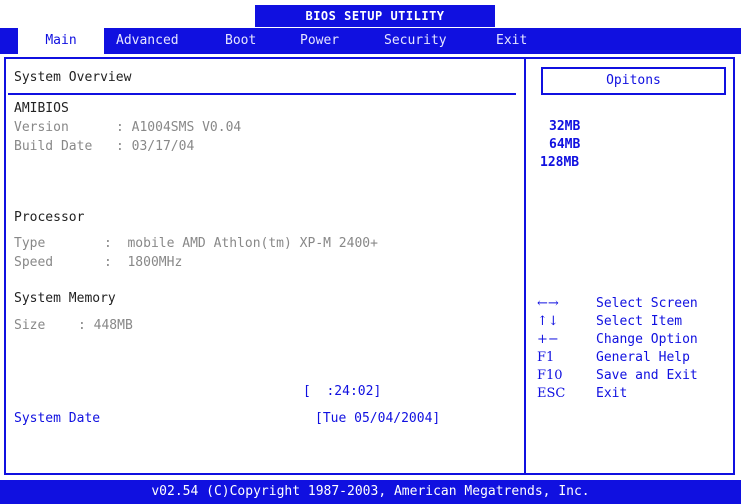  I want to click on processor-type-value: : mobile AMD Athlon(tm) XP-M 2400+, so click(241, 243).